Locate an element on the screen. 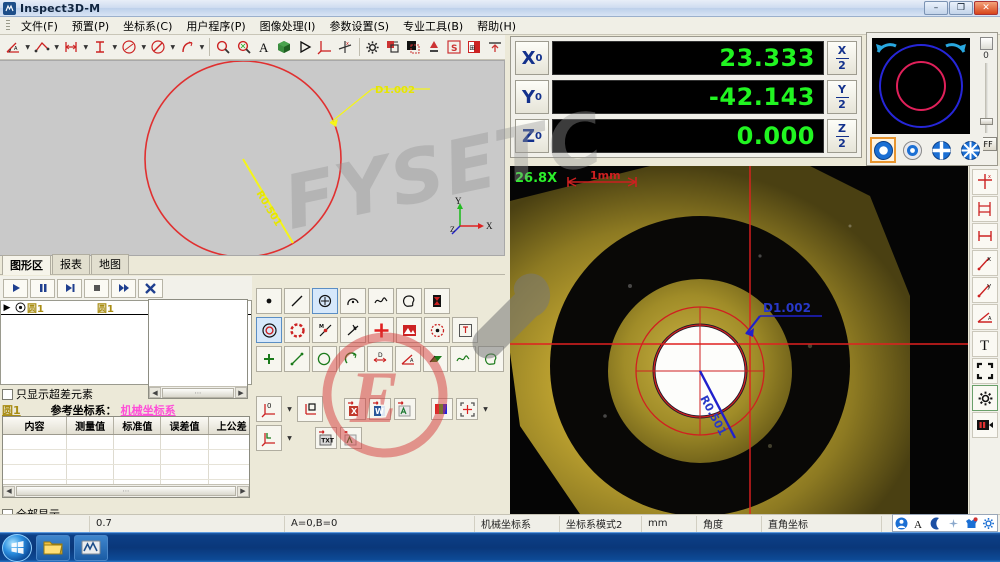  dimension-tool: D is located at coordinates (380, 359).